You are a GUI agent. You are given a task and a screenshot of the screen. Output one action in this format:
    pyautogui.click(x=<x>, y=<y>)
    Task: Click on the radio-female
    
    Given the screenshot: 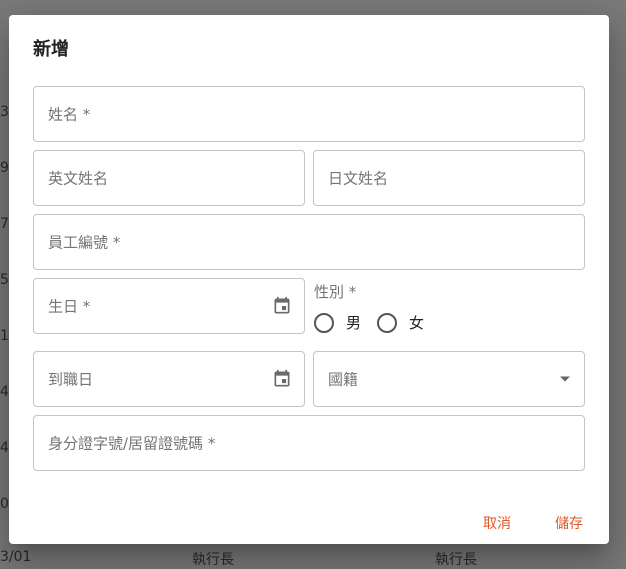 What is the action you would take?
    pyautogui.click(x=387, y=322)
    